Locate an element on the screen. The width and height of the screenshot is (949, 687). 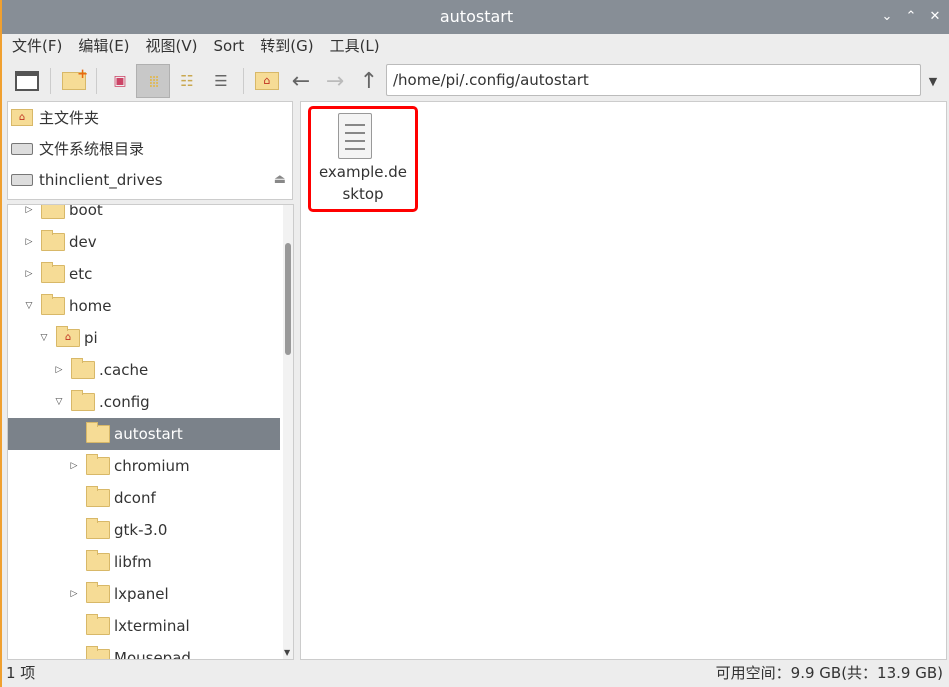
tree-item-label: lxterminal is located at coordinates (152, 626).